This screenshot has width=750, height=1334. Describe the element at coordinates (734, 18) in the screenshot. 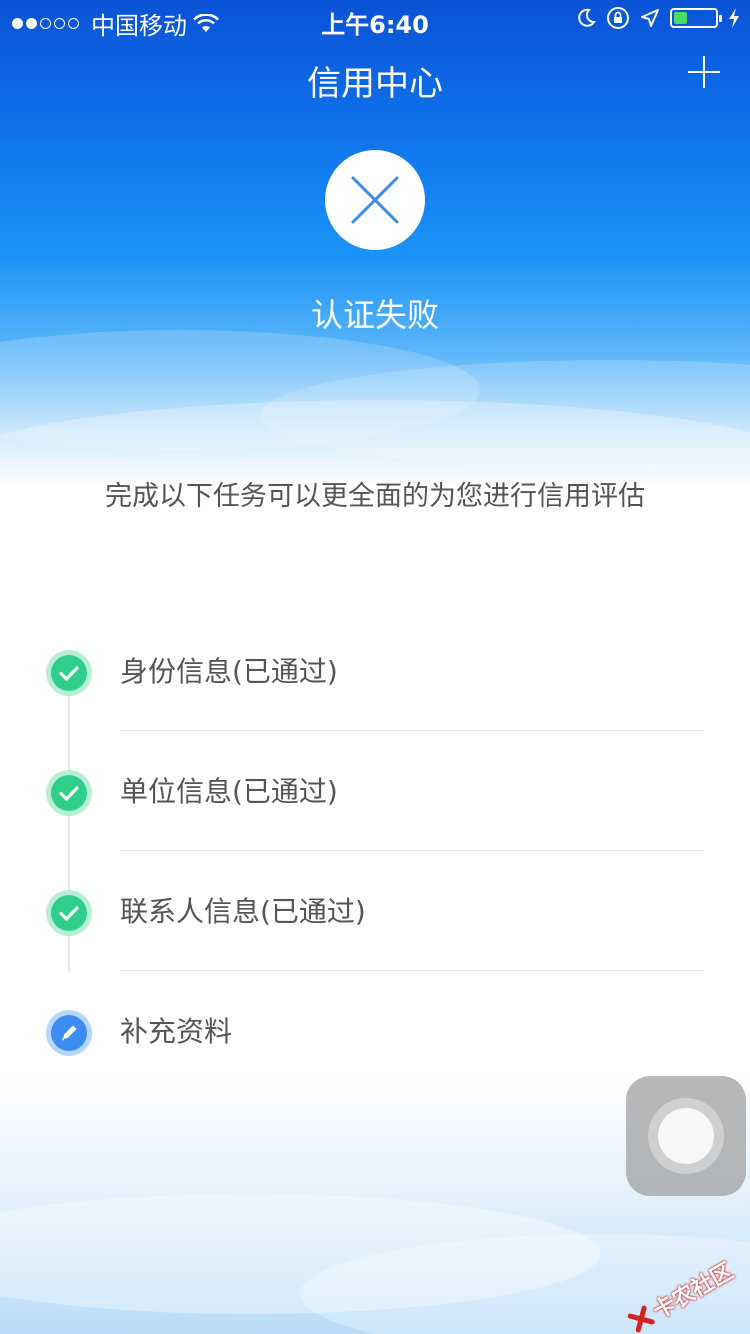

I see `charging-icon` at that location.